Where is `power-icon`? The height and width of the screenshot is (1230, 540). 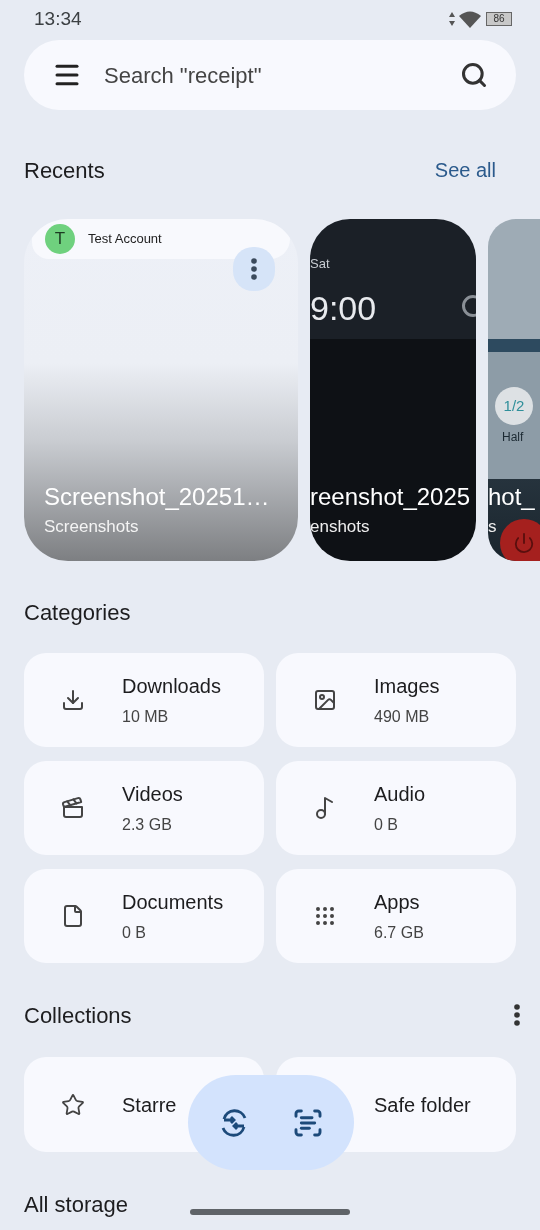 power-icon is located at coordinates (524, 543).